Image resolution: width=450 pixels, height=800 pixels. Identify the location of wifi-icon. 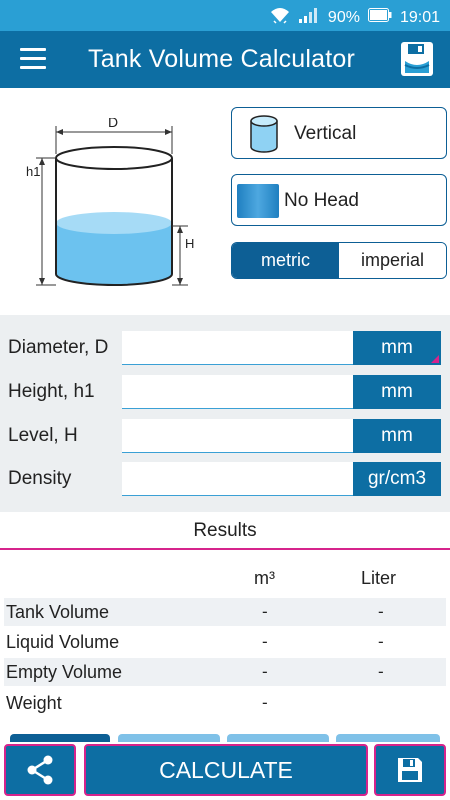
(280, 17).